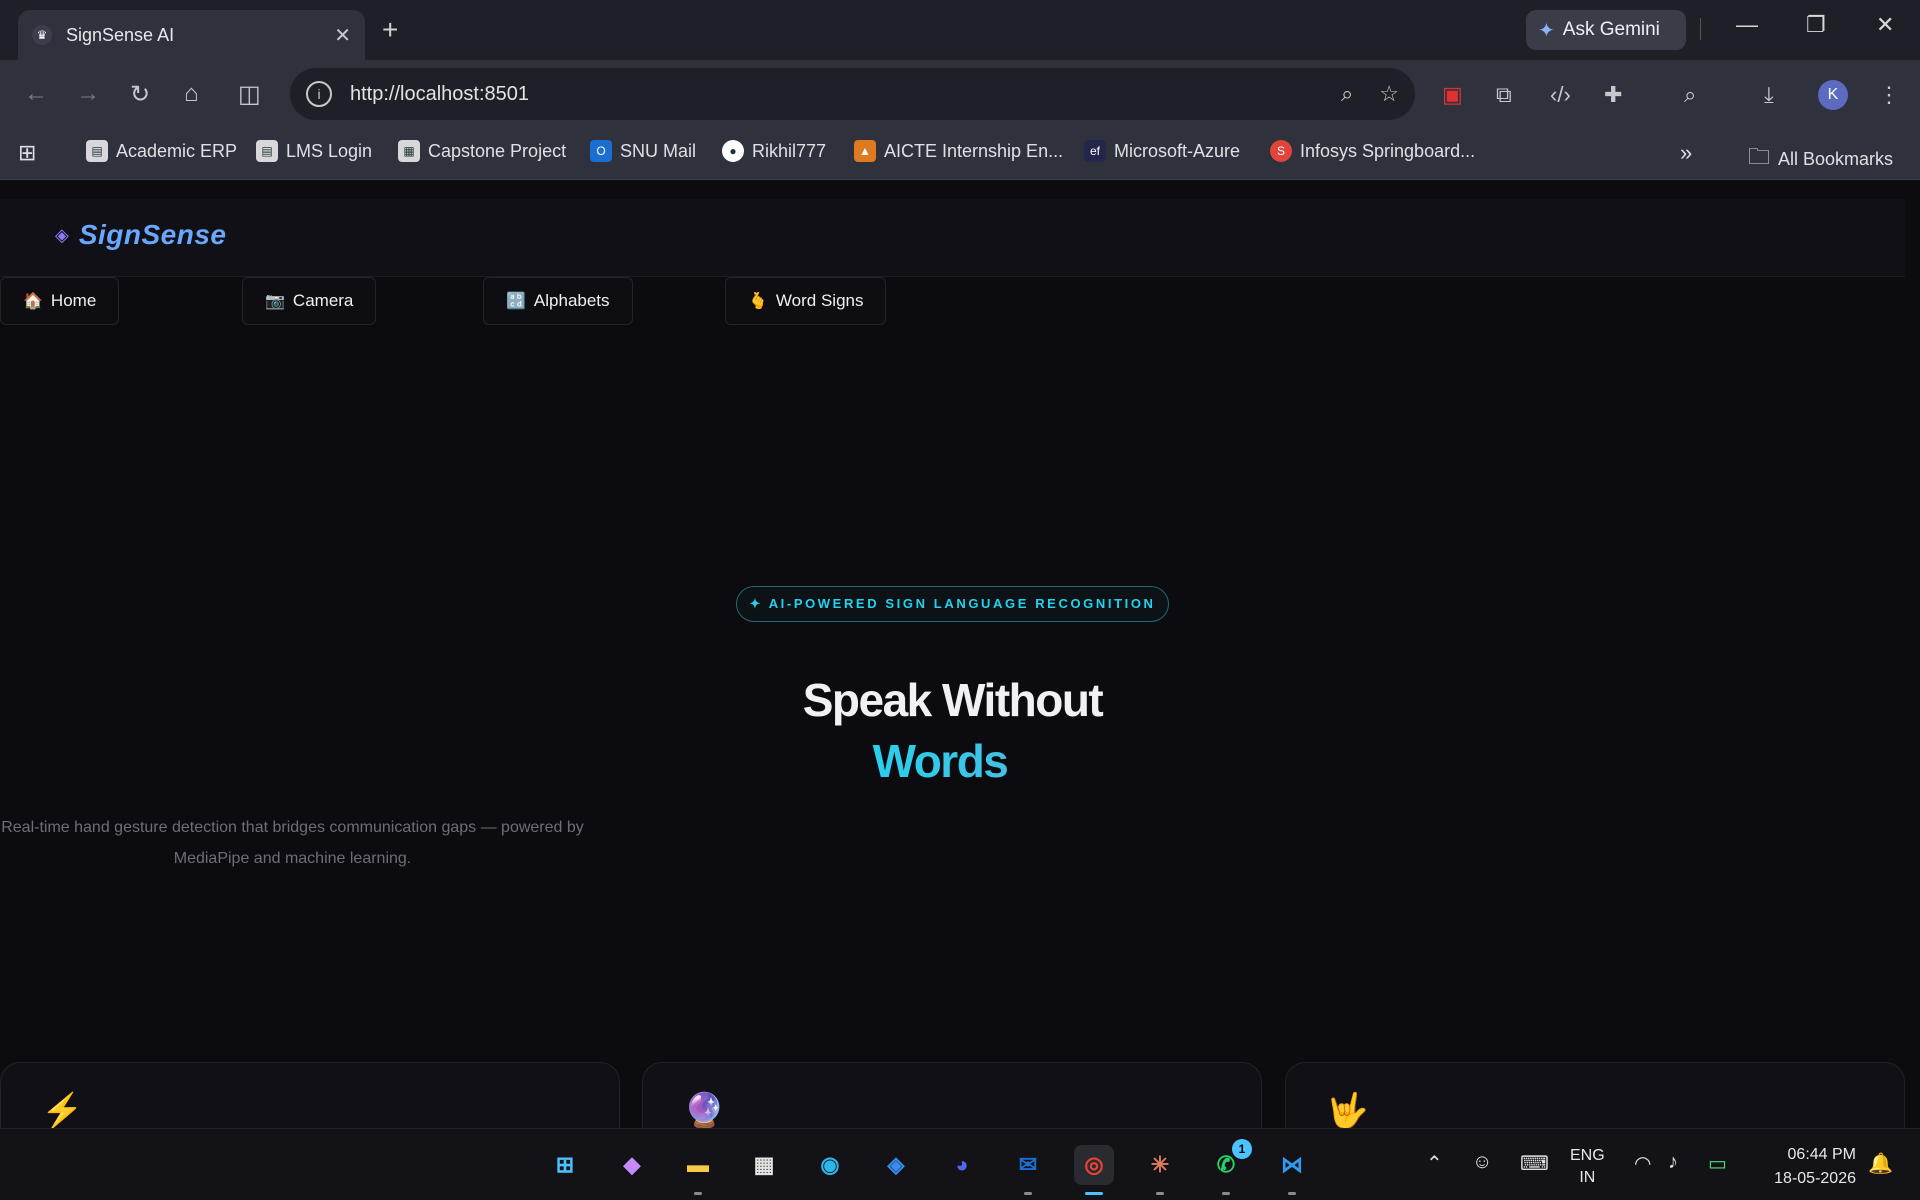 The width and height of the screenshot is (1920, 1200). Describe the element at coordinates (390, 30) in the screenshot. I see `new-tab-button: +` at that location.